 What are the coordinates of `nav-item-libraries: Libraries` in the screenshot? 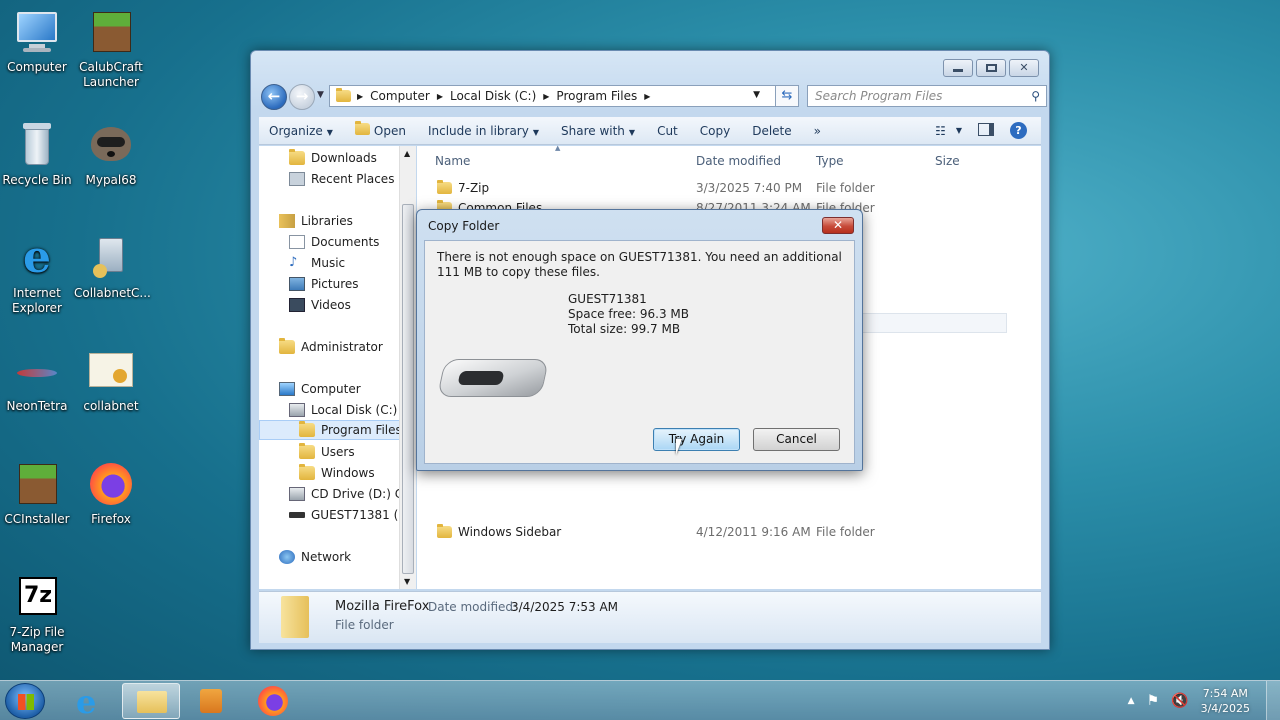 It's located at (316, 221).